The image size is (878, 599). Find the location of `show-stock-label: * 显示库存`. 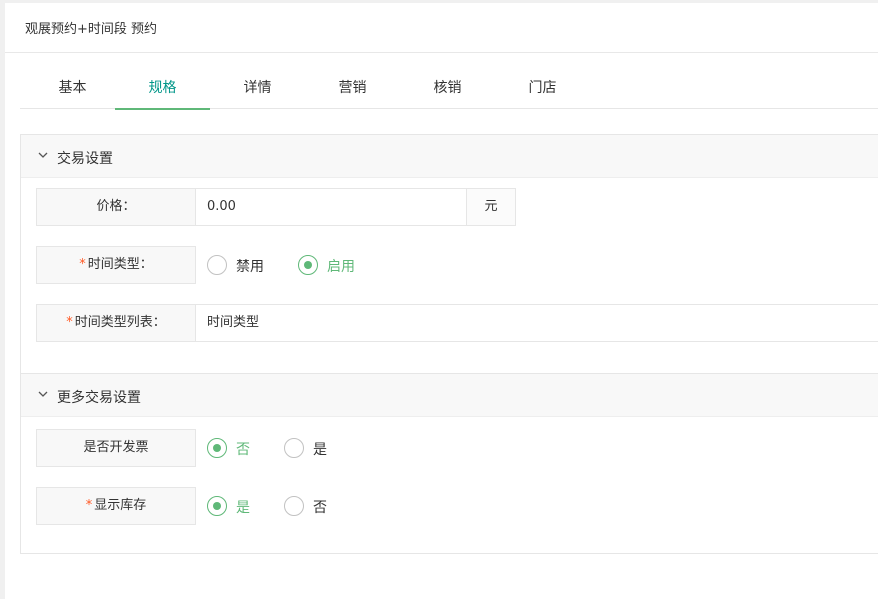

show-stock-label: * 显示库存 is located at coordinates (116, 506).